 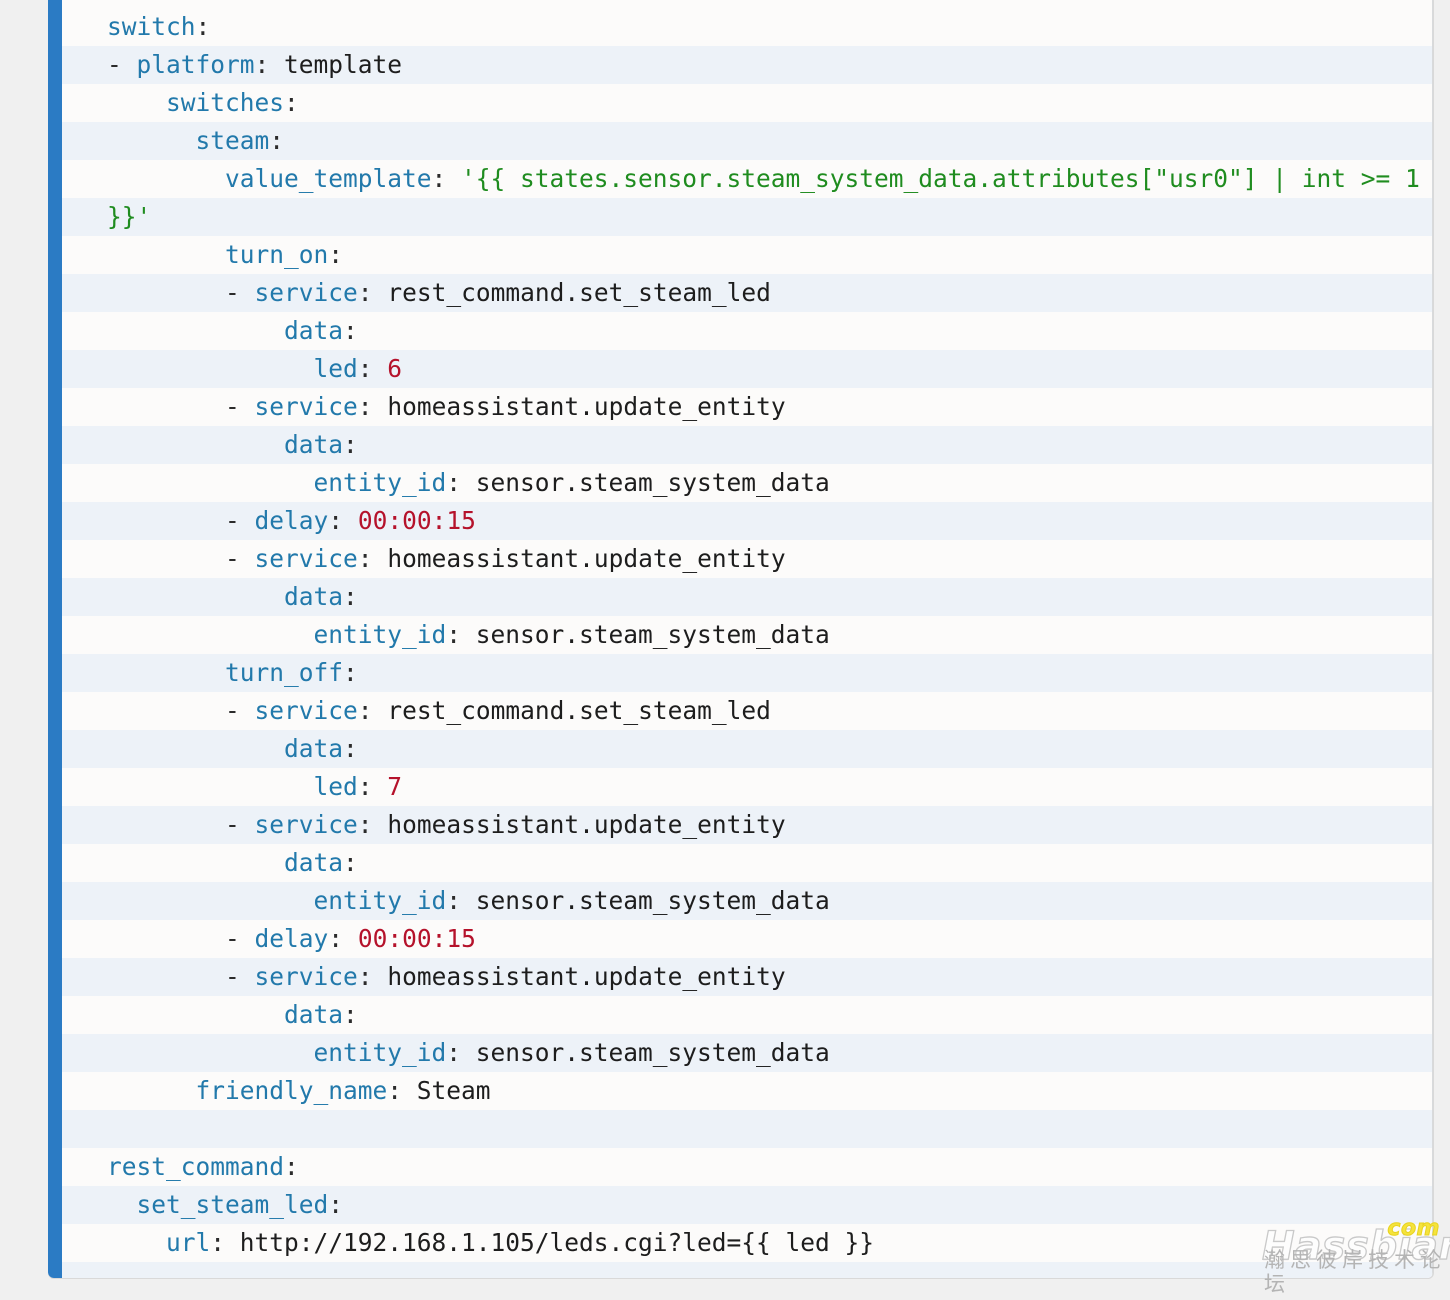 I want to click on code-key: led, so click(x=335, y=368).